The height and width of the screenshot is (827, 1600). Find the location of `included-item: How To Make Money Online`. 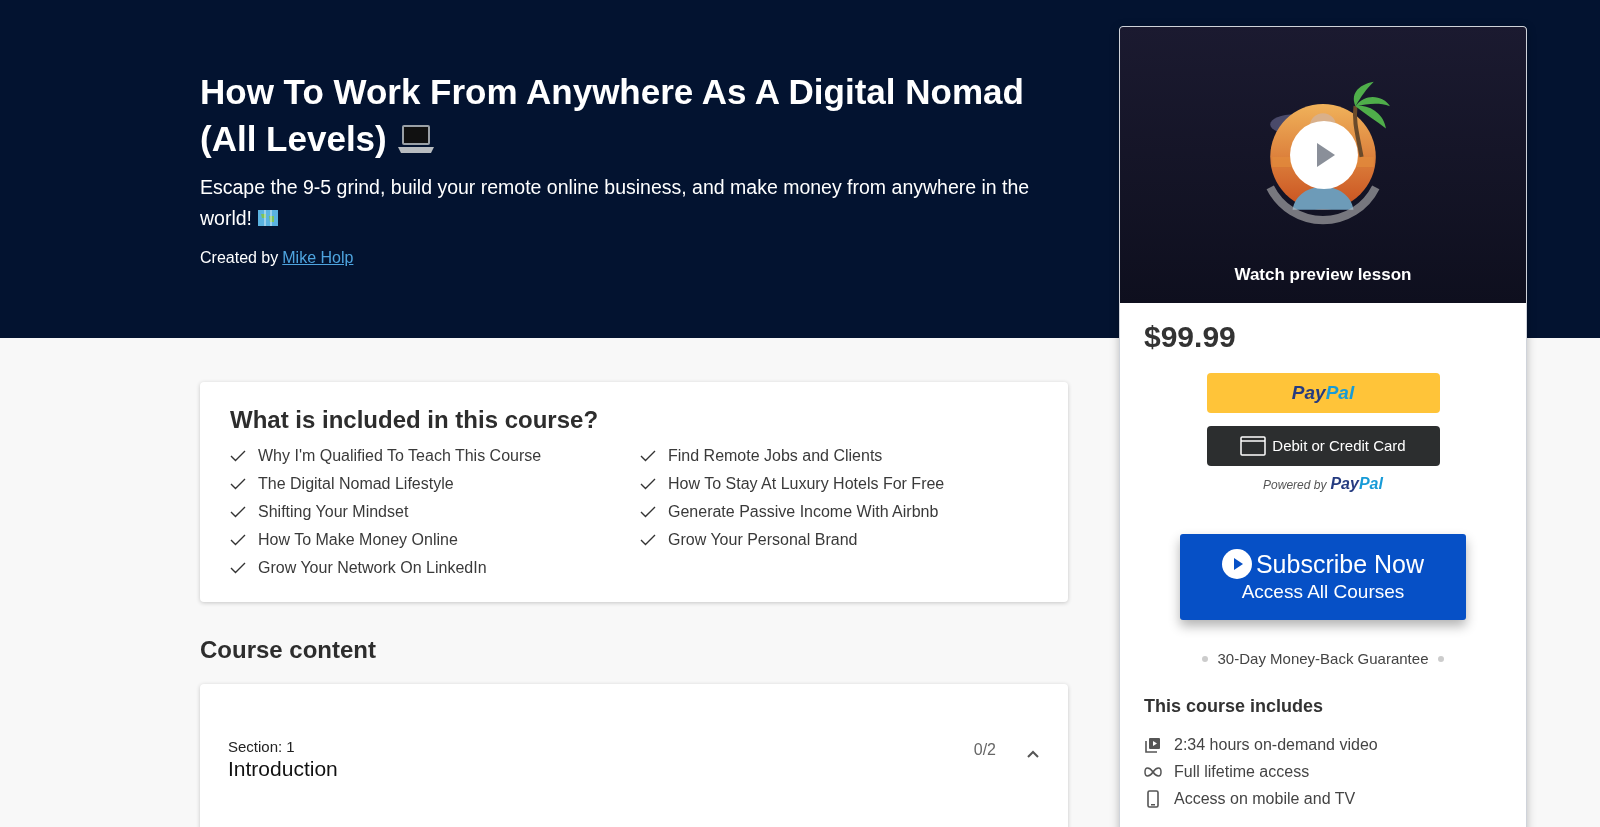

included-item: How To Make Money Online is located at coordinates (358, 540).